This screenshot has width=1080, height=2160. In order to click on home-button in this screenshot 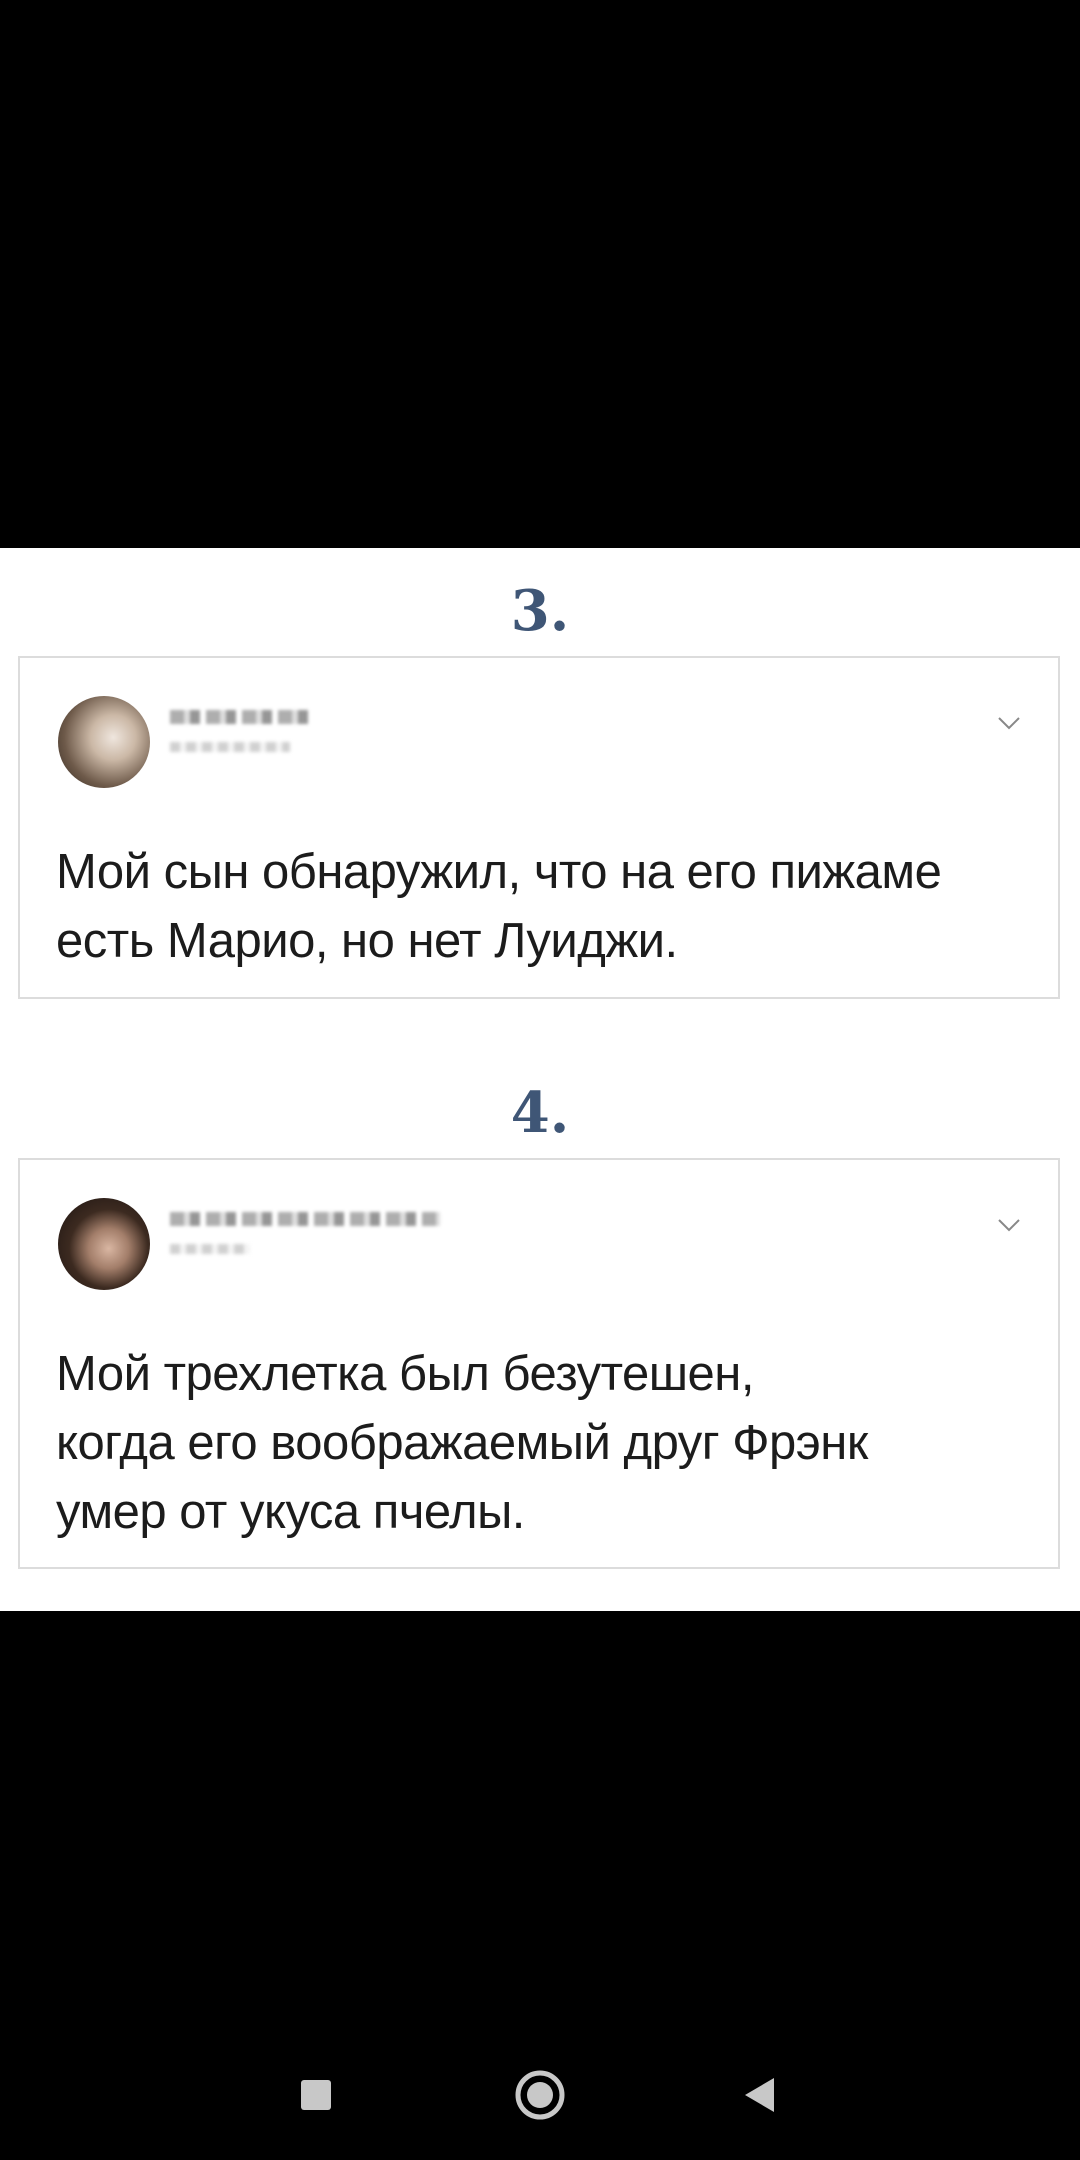, I will do `click(540, 2095)`.